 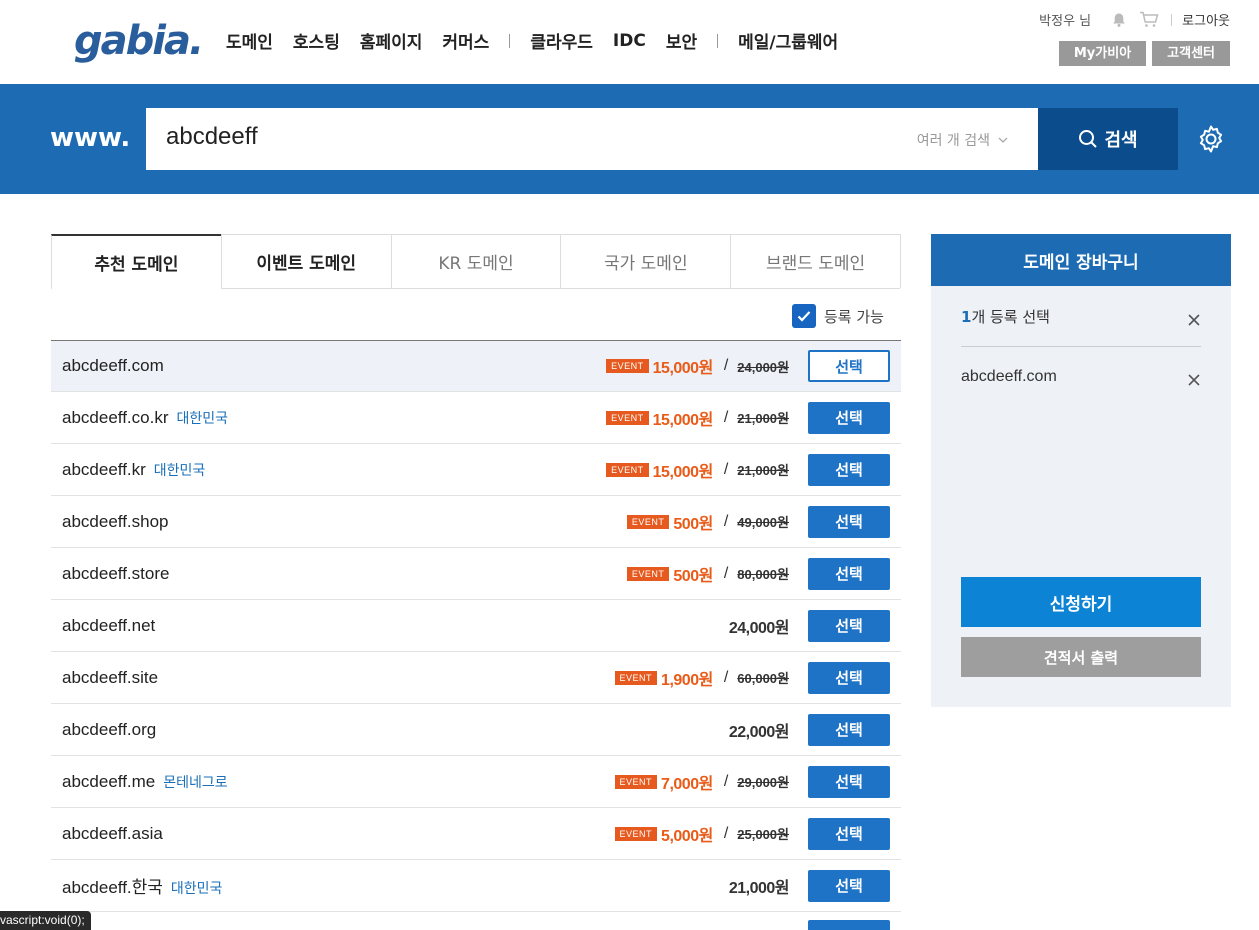 I want to click on gear-icon, so click(x=1211, y=141).